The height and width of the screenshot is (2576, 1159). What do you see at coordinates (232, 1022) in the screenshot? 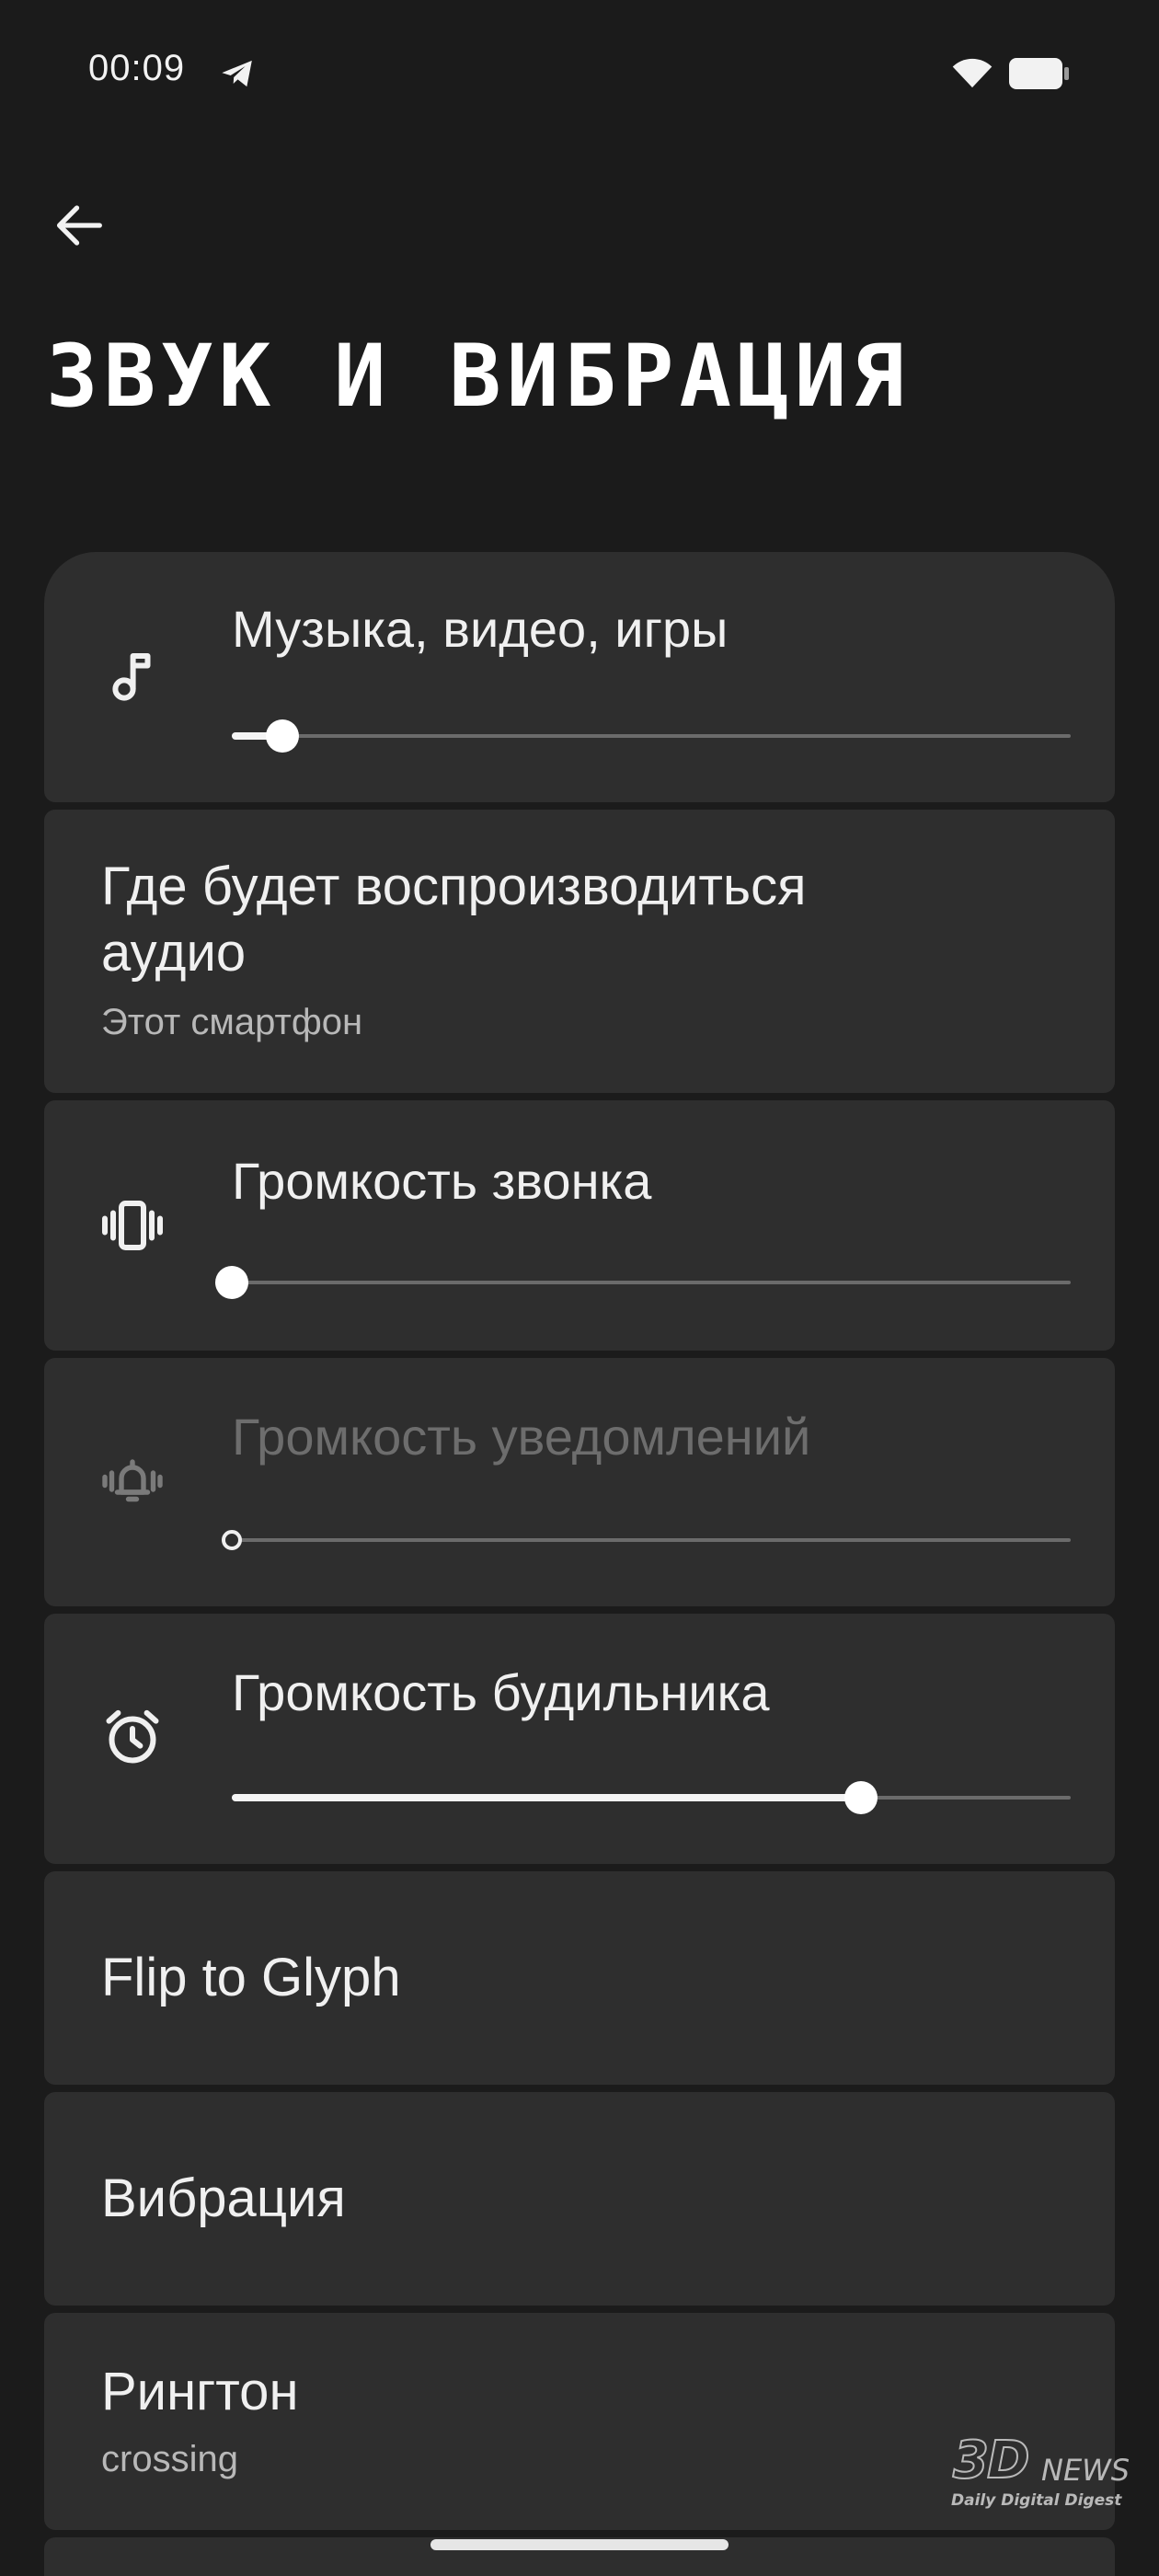
I see `audio-output-value: Этот смартфон` at bounding box center [232, 1022].